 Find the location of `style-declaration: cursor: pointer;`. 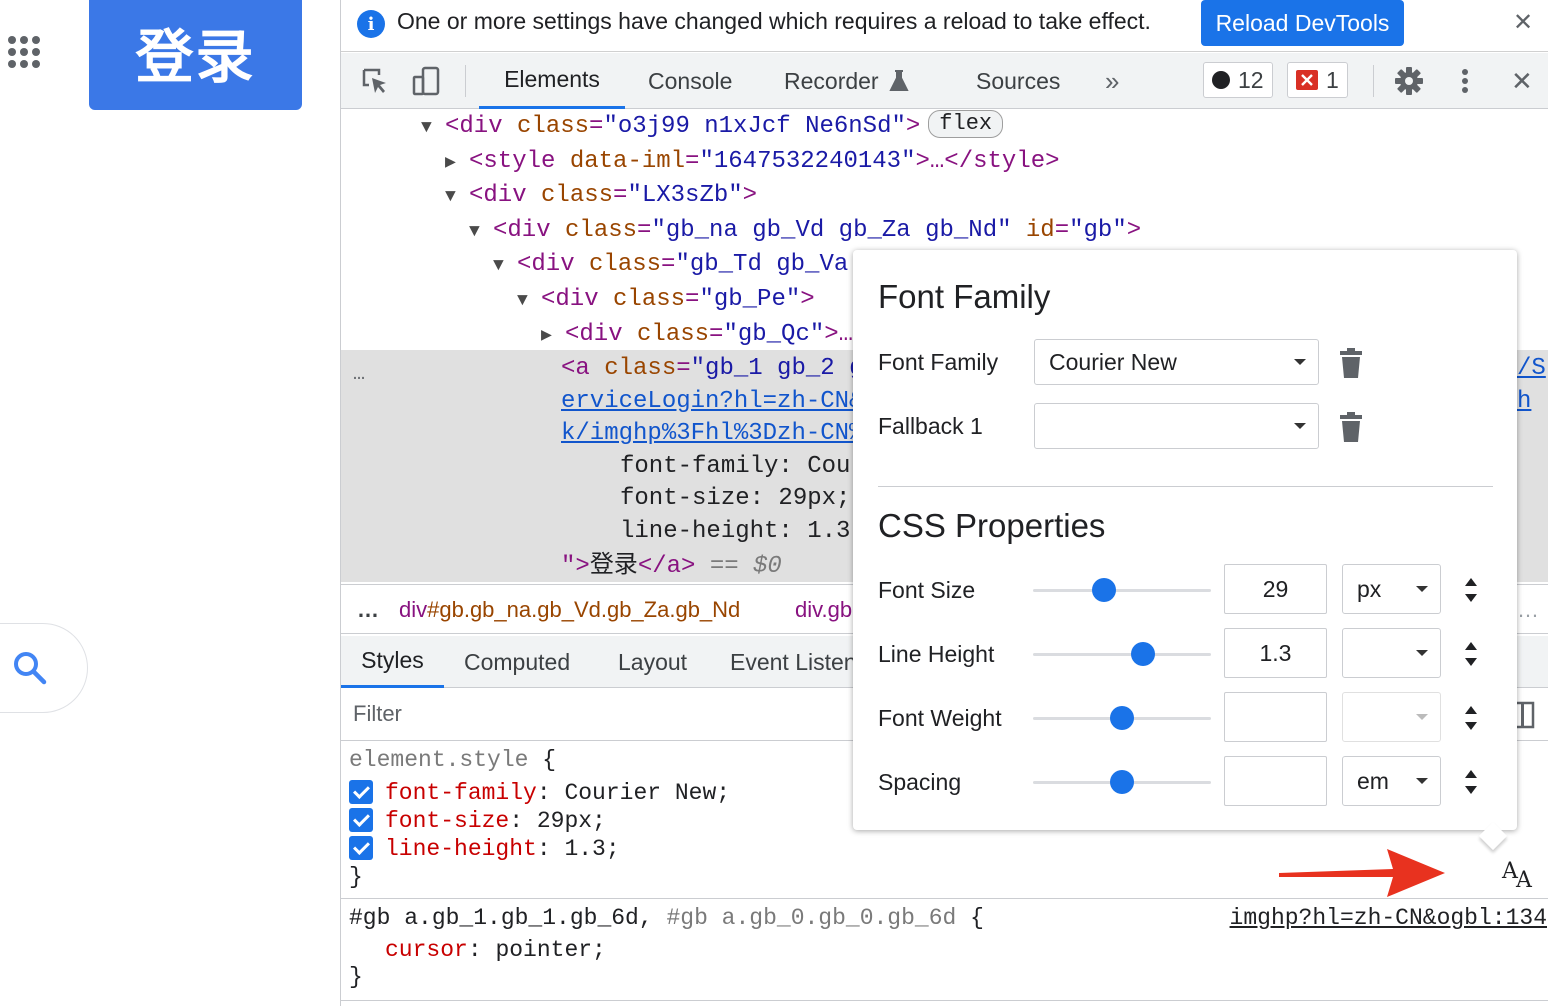

style-declaration: cursor: pointer; is located at coordinates (495, 950).